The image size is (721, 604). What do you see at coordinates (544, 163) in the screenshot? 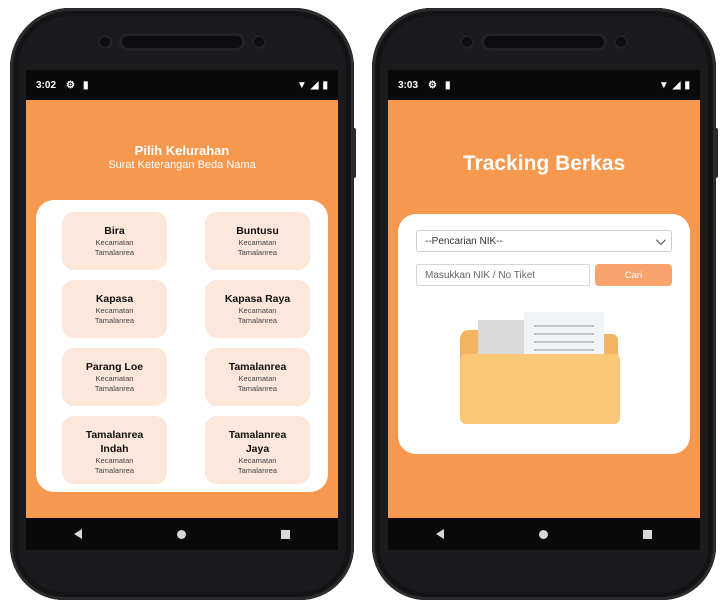
I see `page-title: Tracking Berkas` at bounding box center [544, 163].